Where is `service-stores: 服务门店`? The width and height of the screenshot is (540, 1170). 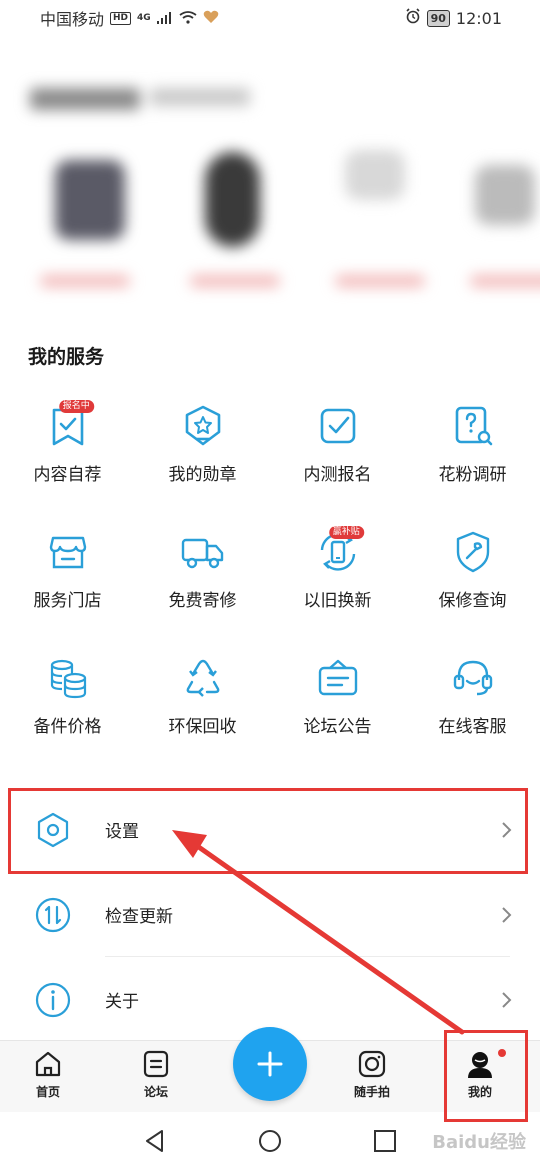
service-stores: 服务门店 is located at coordinates (67, 579).